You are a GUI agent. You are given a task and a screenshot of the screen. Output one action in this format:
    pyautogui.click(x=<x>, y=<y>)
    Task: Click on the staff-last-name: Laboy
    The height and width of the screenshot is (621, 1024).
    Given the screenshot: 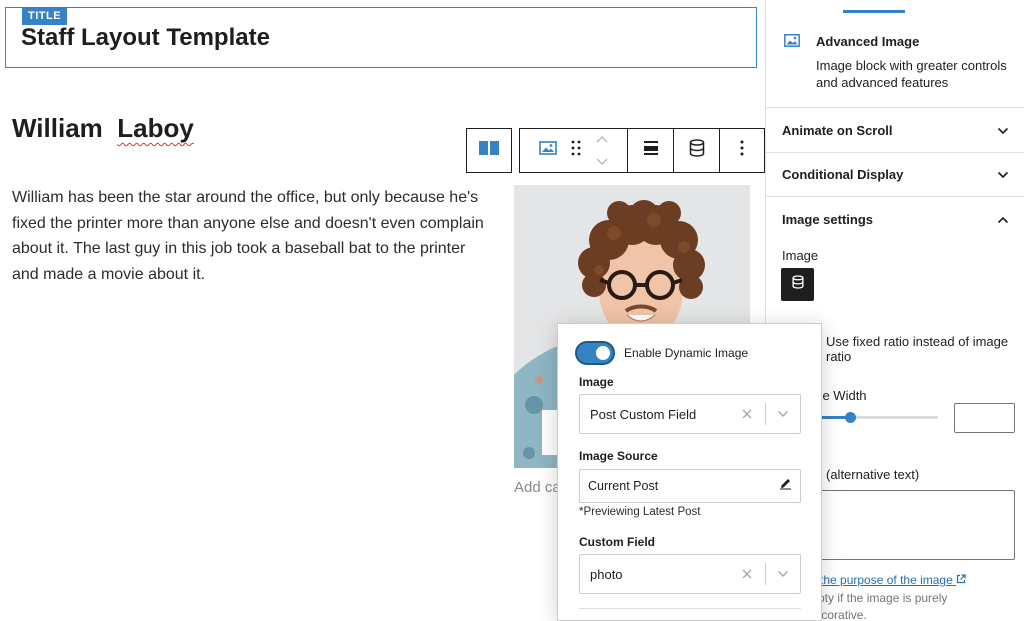 What is the action you would take?
    pyautogui.click(x=155, y=128)
    